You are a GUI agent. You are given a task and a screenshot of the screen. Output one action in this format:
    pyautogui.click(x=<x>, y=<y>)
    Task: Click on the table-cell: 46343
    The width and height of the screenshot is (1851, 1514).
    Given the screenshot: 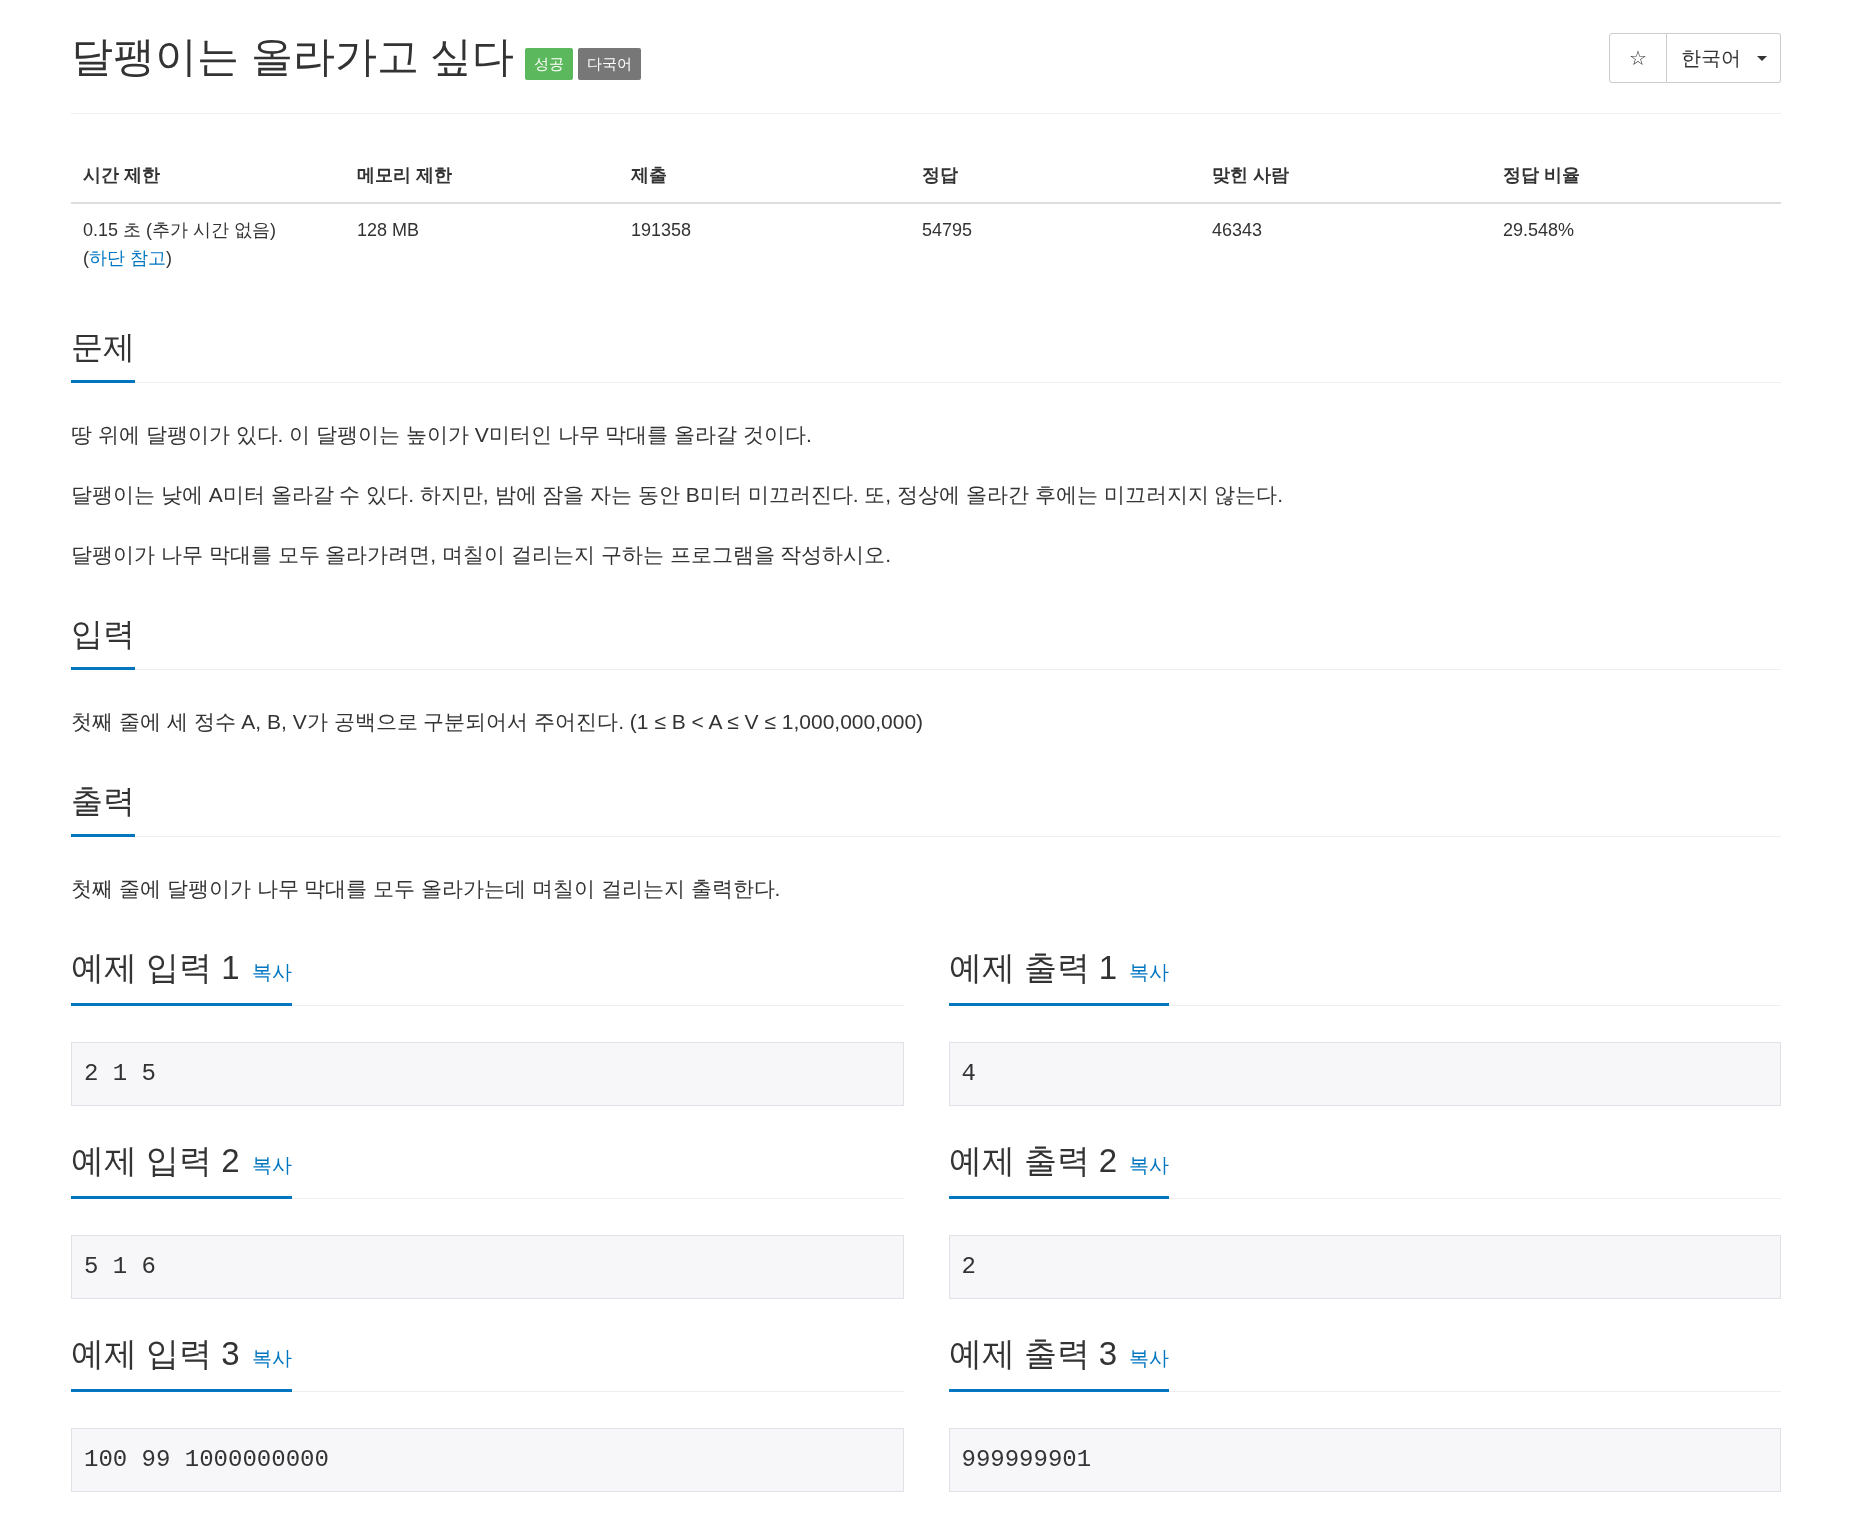 What is the action you would take?
    pyautogui.click(x=1345, y=243)
    